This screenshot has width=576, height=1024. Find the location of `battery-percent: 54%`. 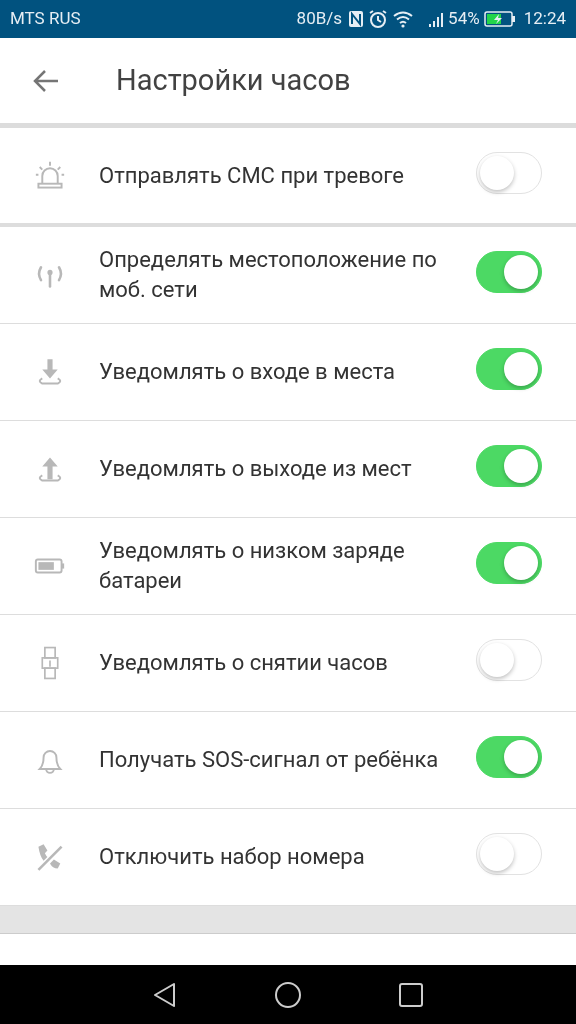

battery-percent: 54% is located at coordinates (464, 19).